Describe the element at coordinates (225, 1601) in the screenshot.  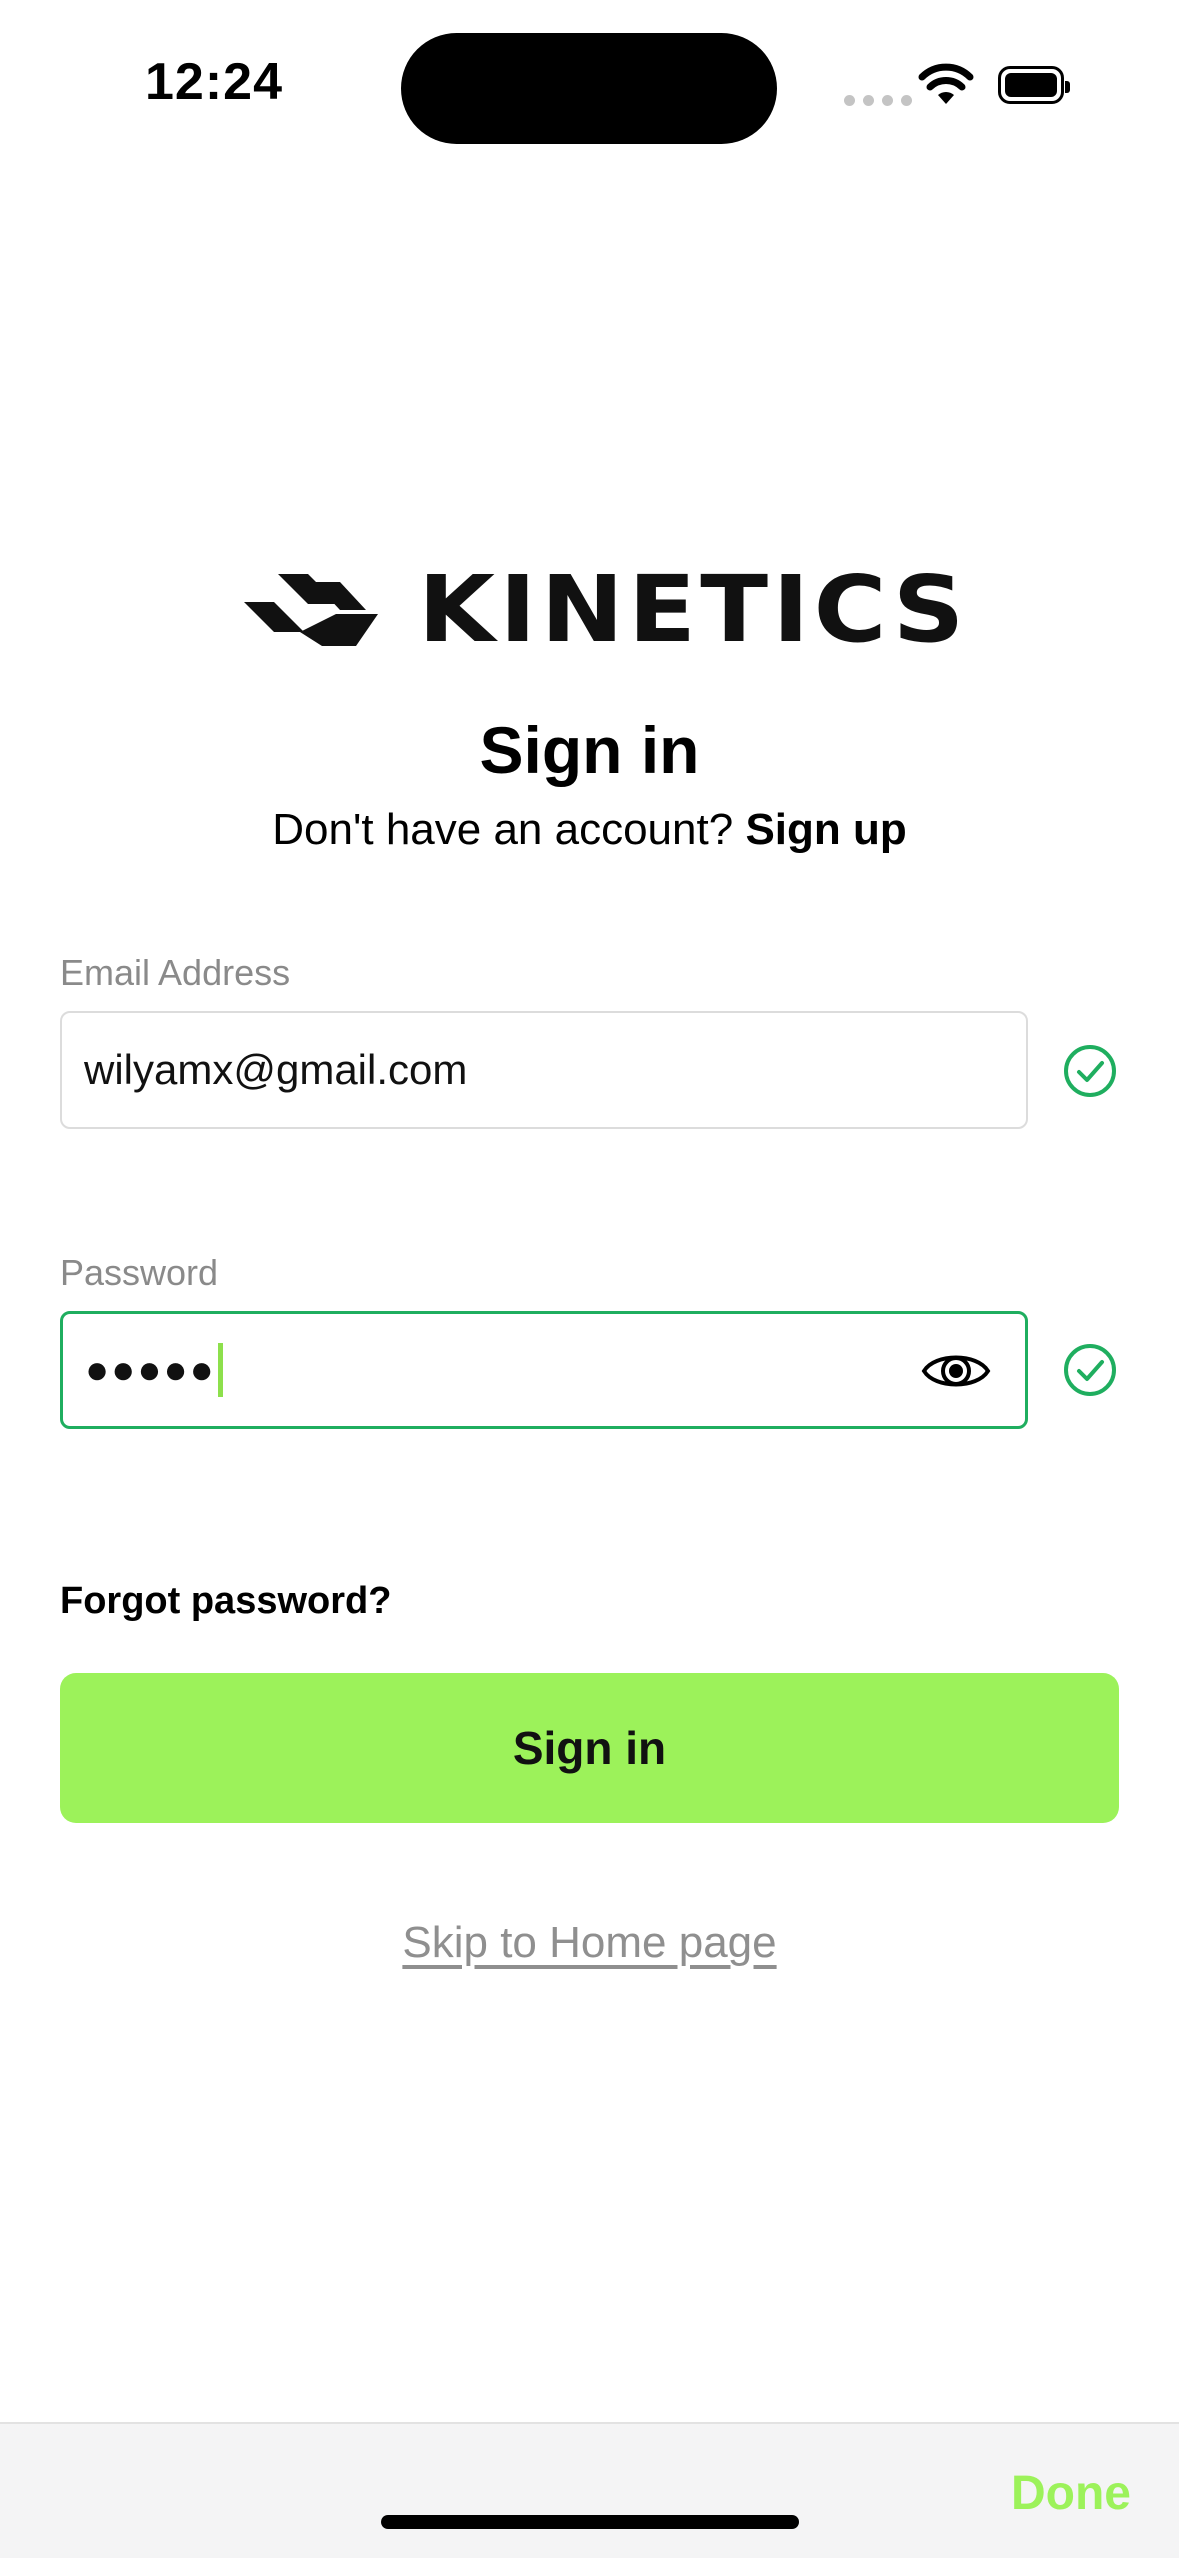
I see `forgot-password-link: Forgot password?` at that location.